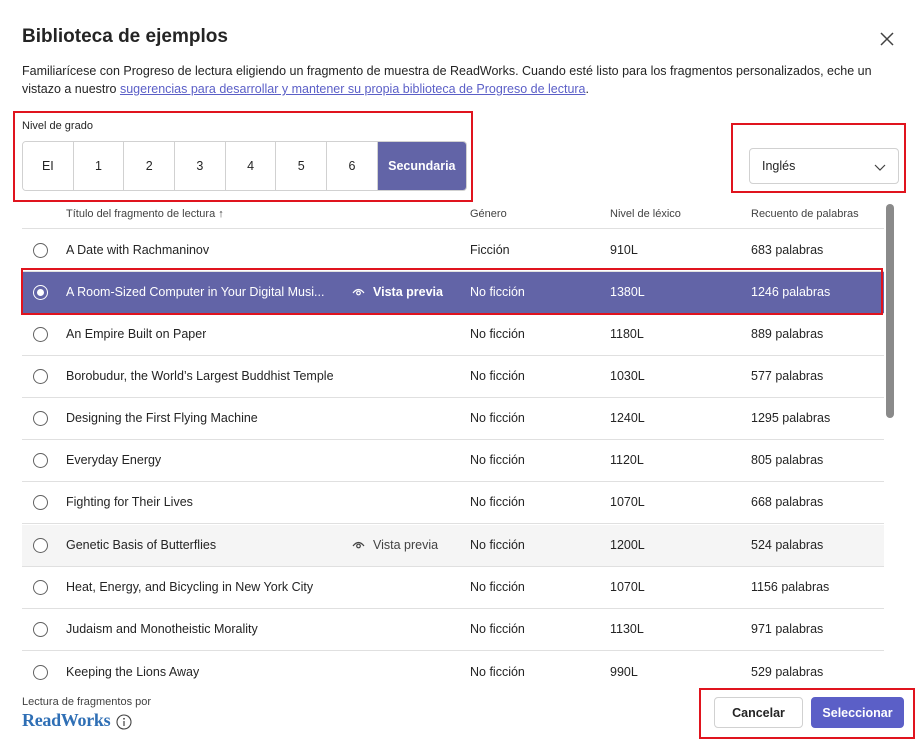 The width and height of the screenshot is (923, 755). Describe the element at coordinates (890, 311) in the screenshot. I see `table-scrollbar` at that location.